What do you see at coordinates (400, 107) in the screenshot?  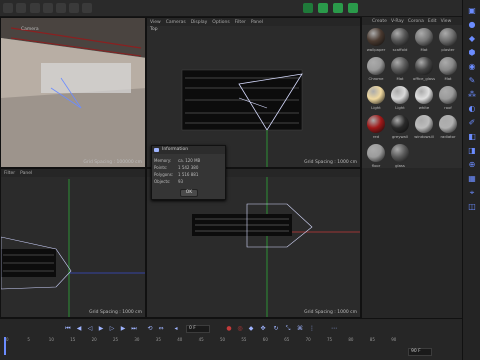 I see `material-name: Light` at bounding box center [400, 107].